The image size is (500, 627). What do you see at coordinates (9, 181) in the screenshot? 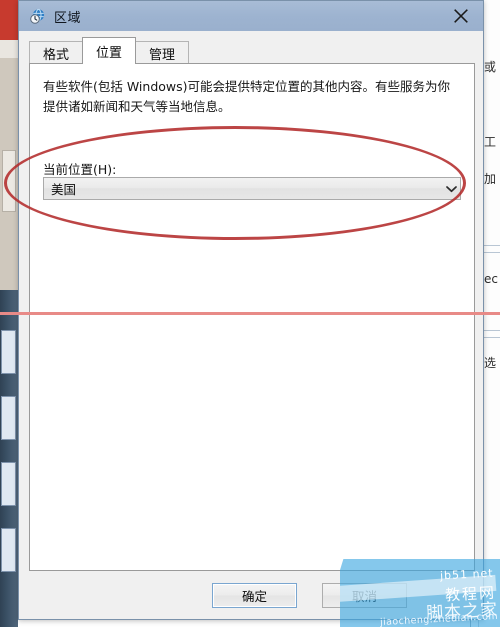
I see `background-thumbnail` at bounding box center [9, 181].